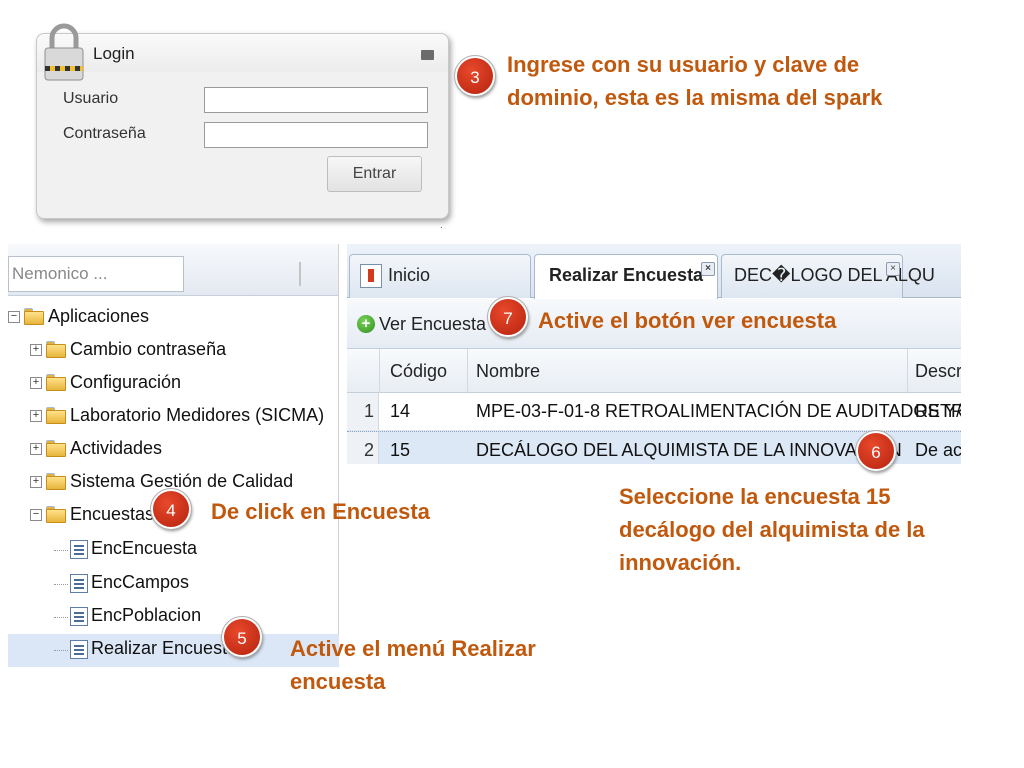  What do you see at coordinates (316, 135) in the screenshot?
I see `password-field` at bounding box center [316, 135].